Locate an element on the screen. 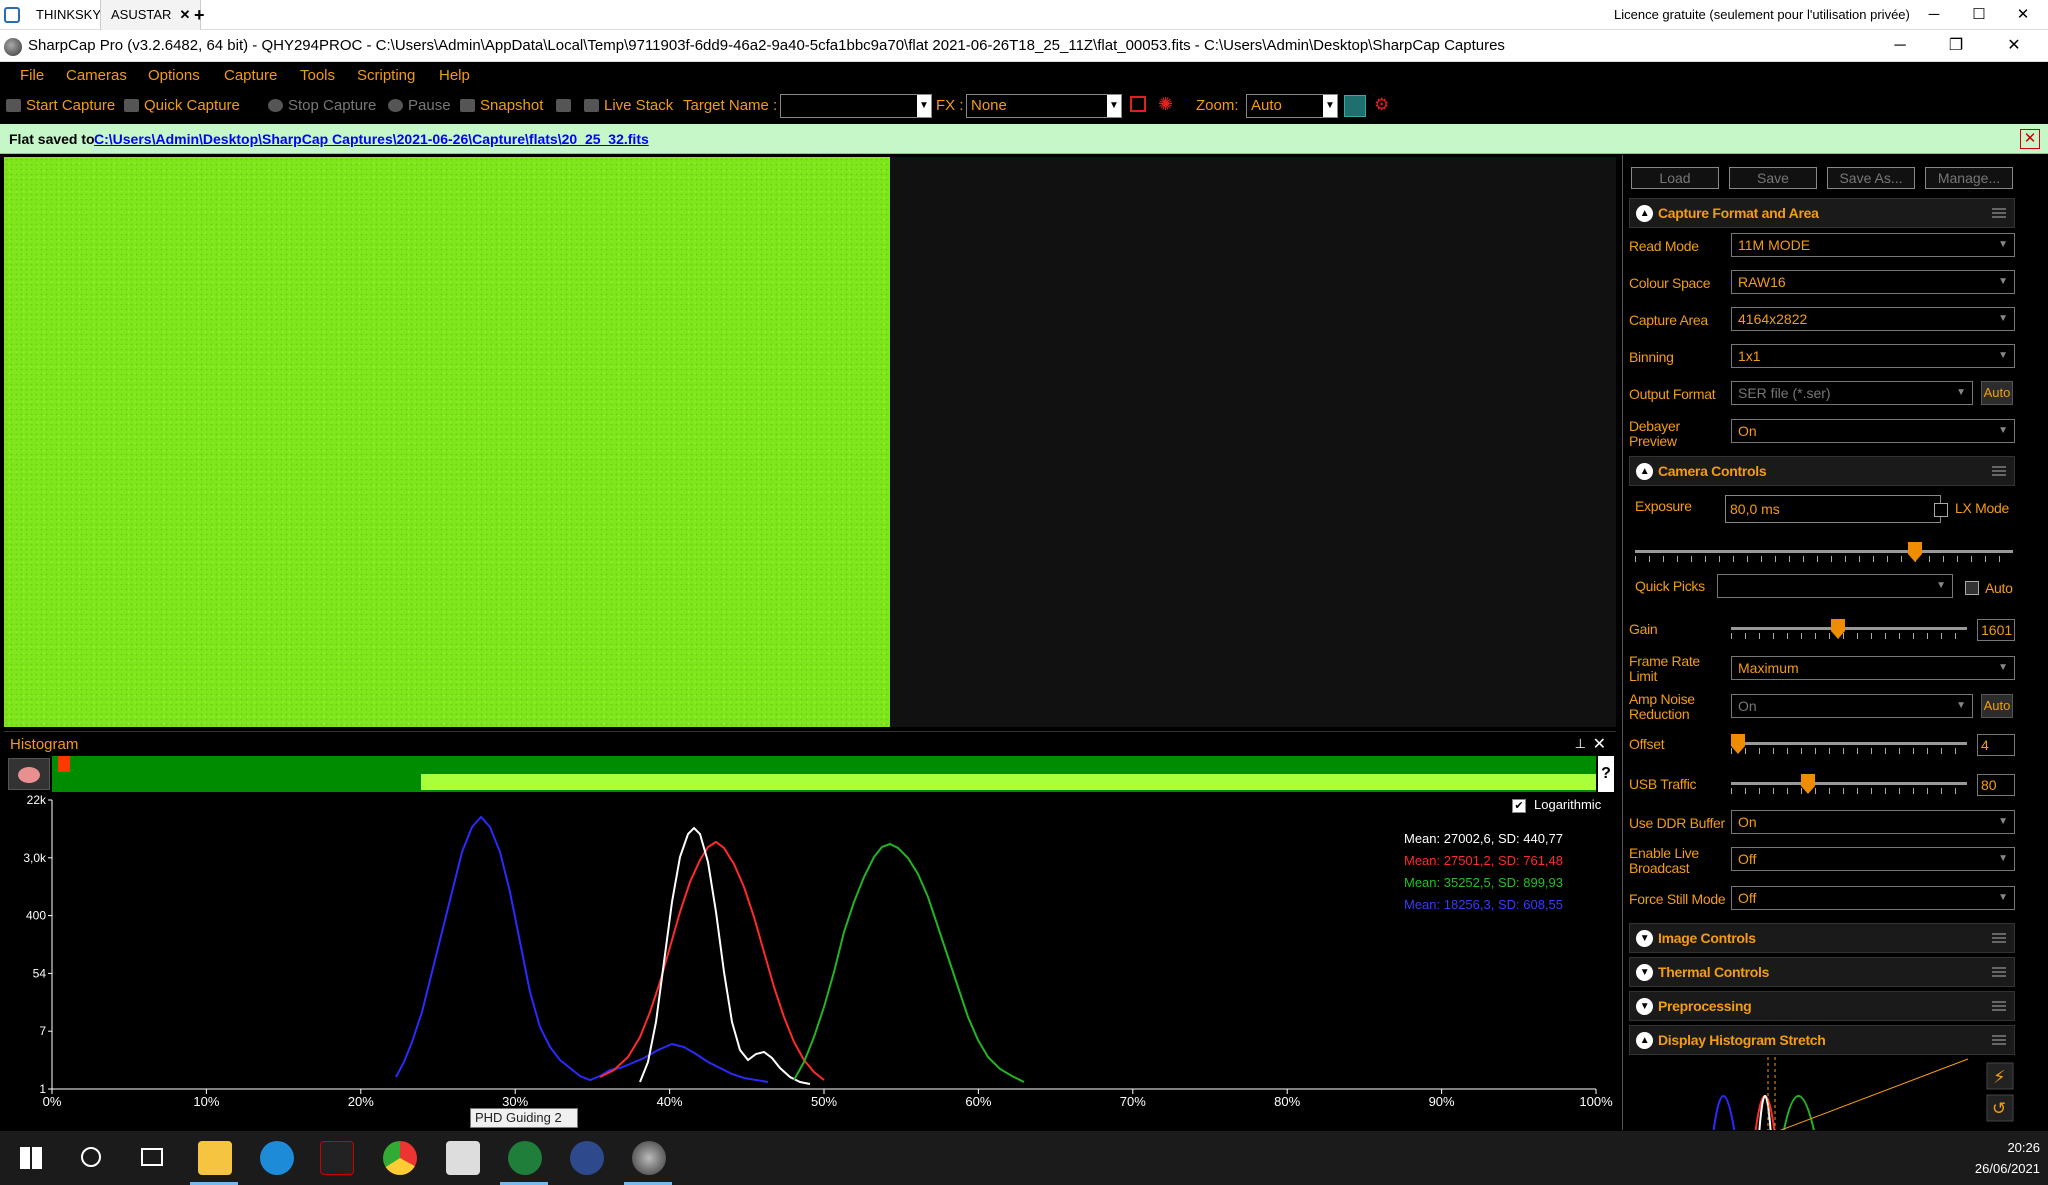 The height and width of the screenshot is (1185, 2048). debayer-preview-select: On ▼ is located at coordinates (1873, 431).